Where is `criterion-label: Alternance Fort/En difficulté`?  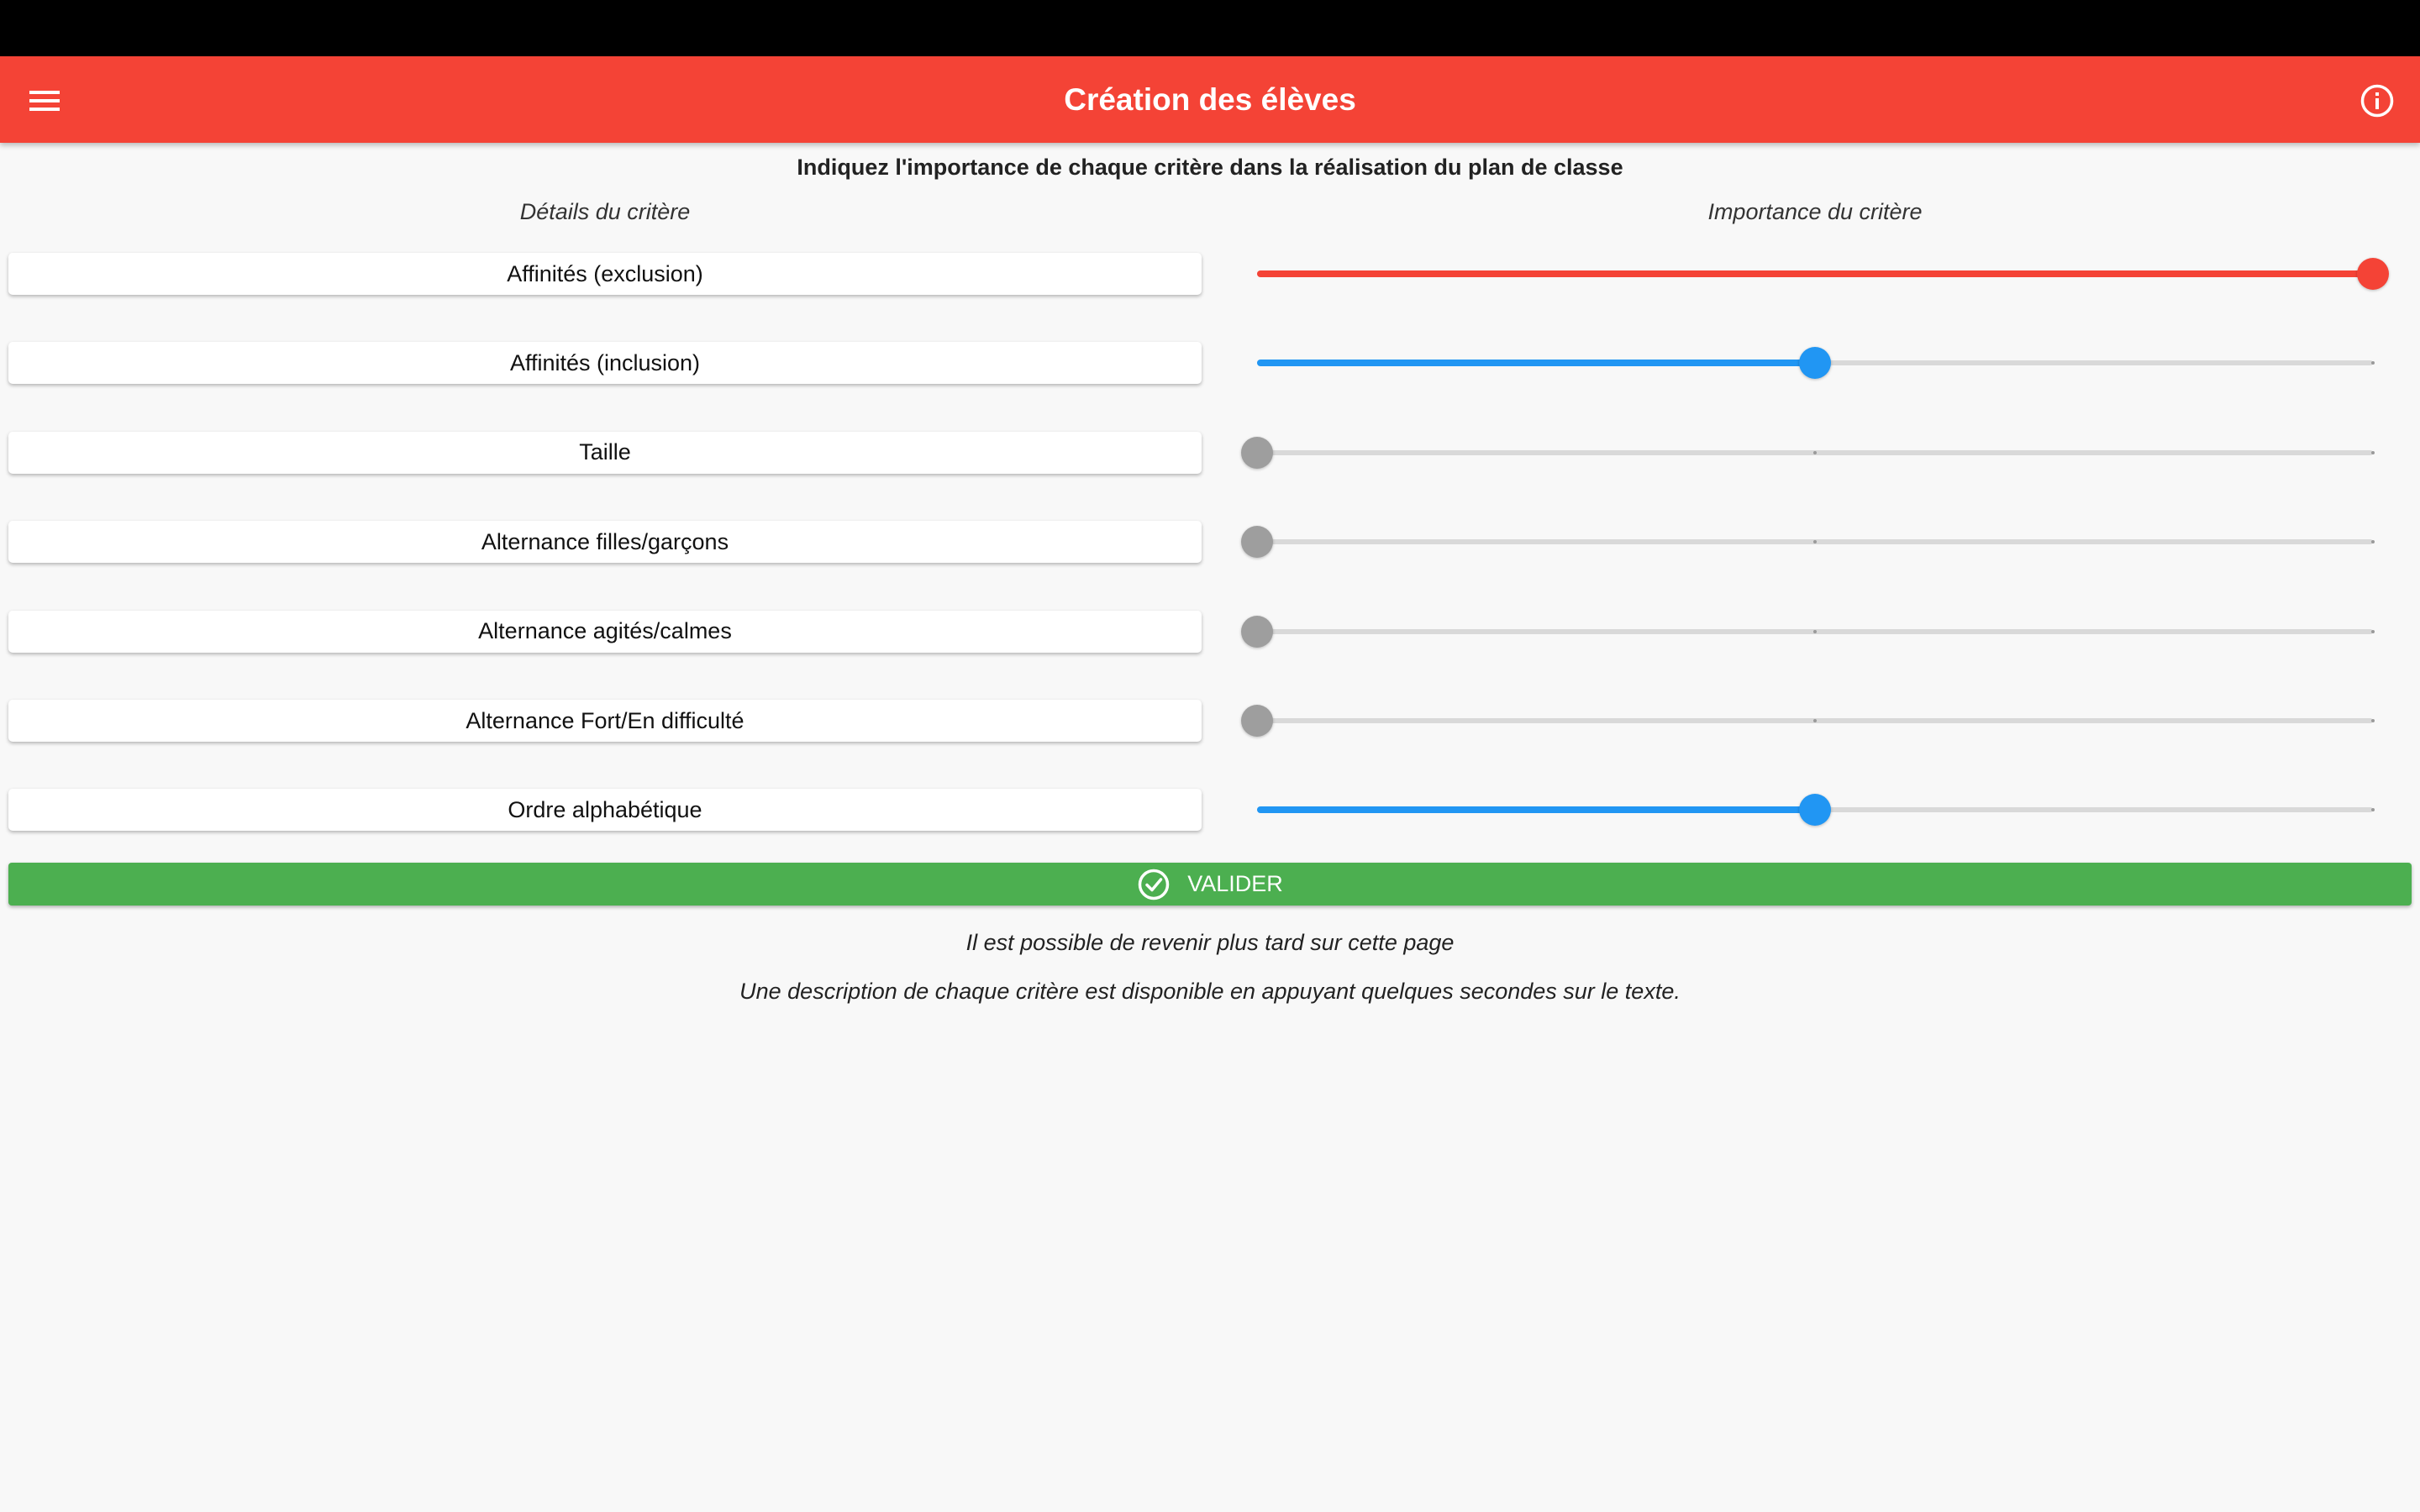
criterion-label: Alternance Fort/En difficulté is located at coordinates (605, 721).